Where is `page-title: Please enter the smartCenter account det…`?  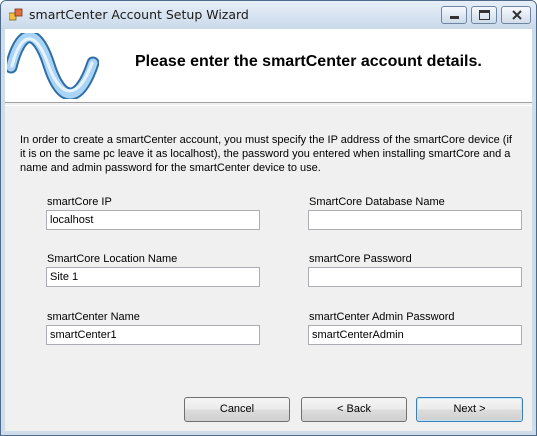
page-title: Please enter the smartCenter account det… is located at coordinates (308, 61).